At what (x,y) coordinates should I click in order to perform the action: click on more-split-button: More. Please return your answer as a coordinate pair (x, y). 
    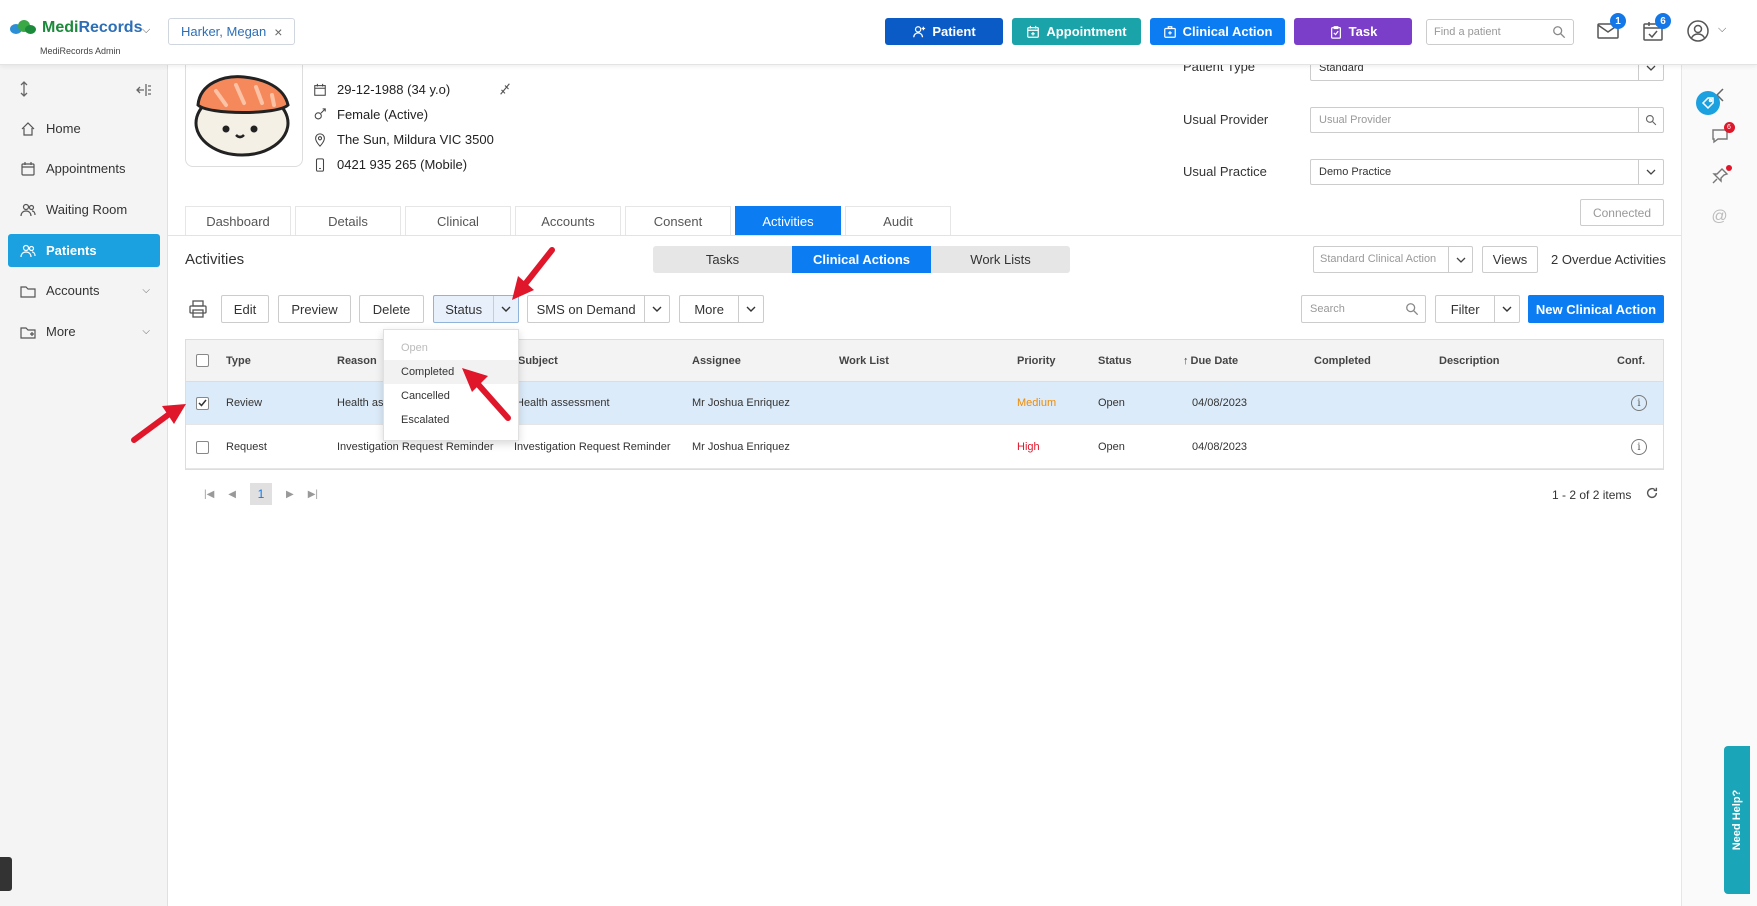
    Looking at the image, I should click on (721, 309).